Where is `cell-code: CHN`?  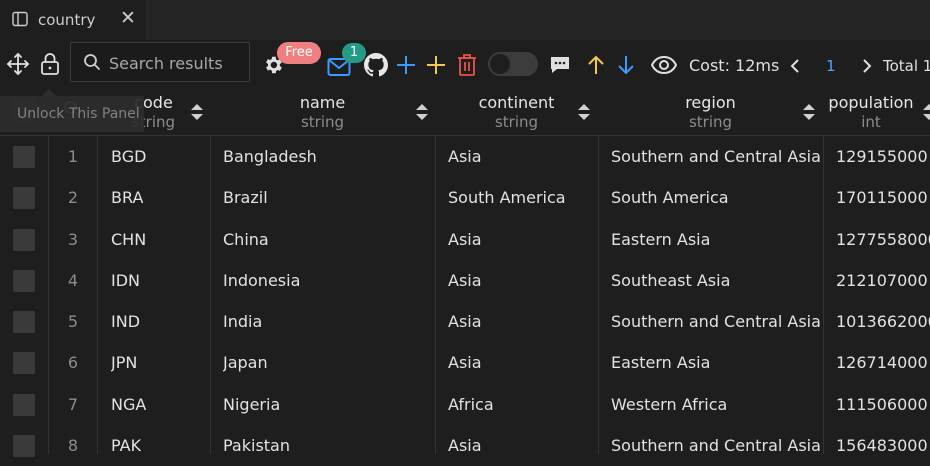
cell-code: CHN is located at coordinates (128, 239).